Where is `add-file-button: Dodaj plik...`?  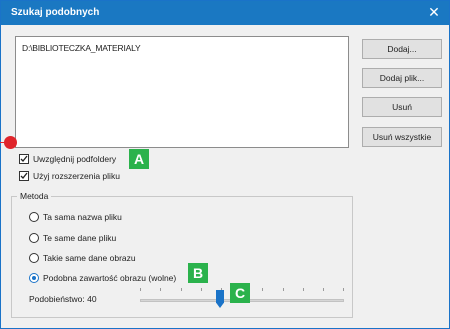
add-file-button: Dodaj plik... is located at coordinates (402, 78).